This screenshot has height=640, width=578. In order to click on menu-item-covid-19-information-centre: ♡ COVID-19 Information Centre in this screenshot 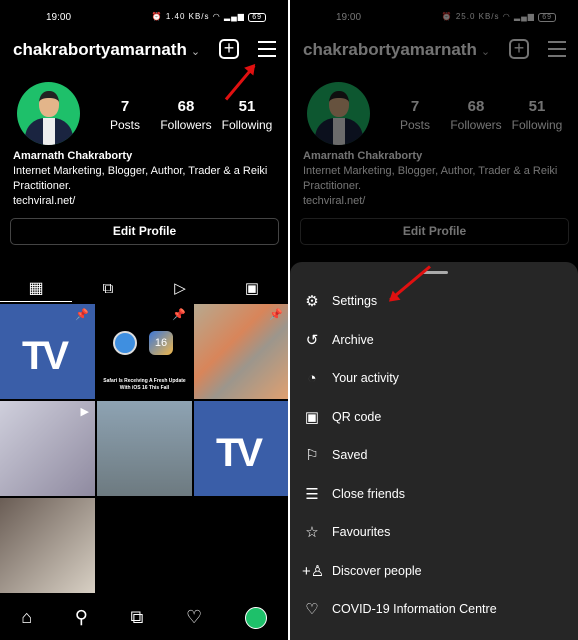, I will do `click(399, 609)`.